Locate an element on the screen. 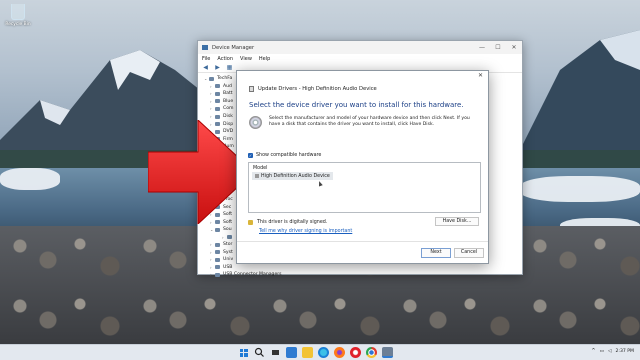  tree-item-label: Stor is located at coordinates (228, 245).